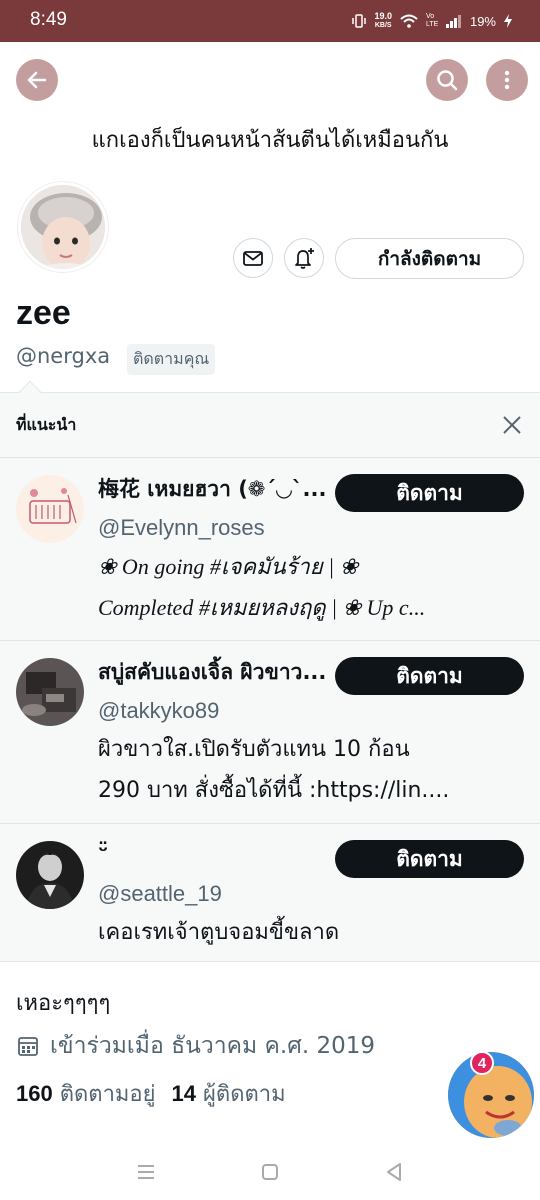 This screenshot has width=540, height=1200. I want to click on profile-avatar, so click(63, 227).